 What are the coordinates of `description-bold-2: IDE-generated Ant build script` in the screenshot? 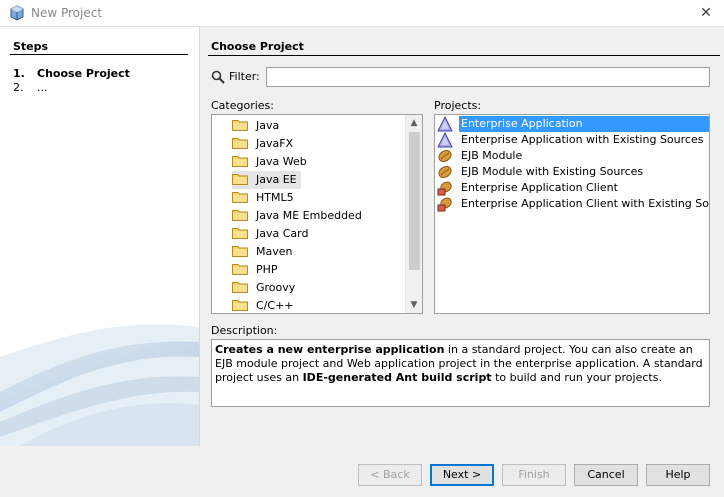 It's located at (397, 377).